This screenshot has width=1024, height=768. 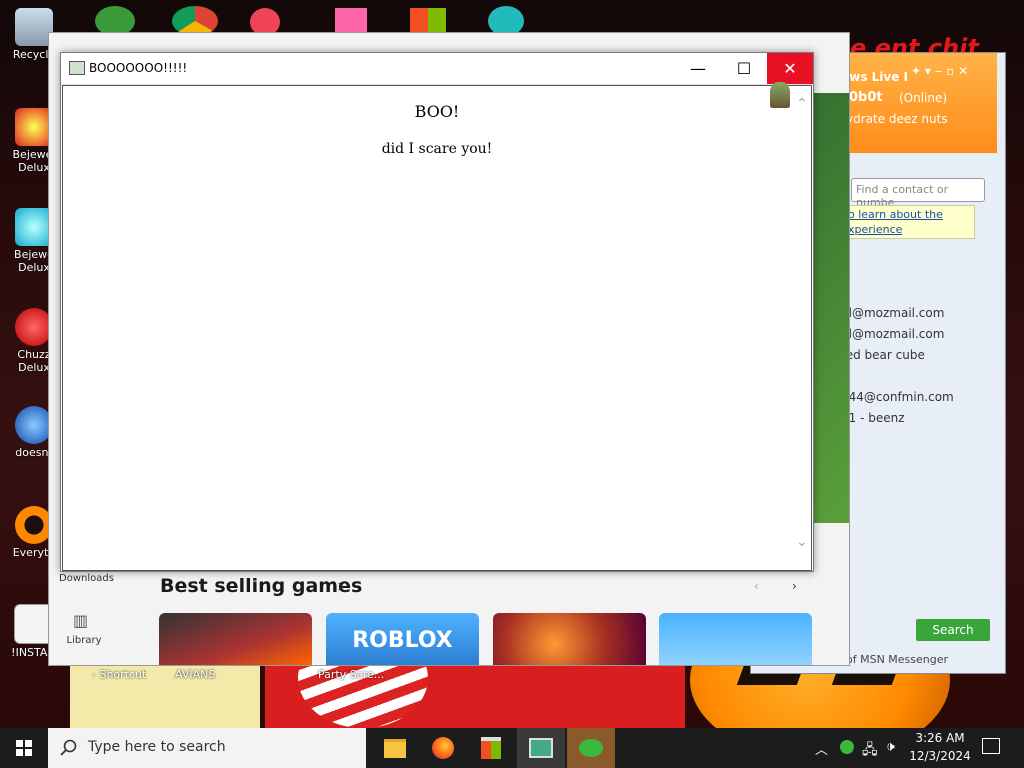 I want to click on network-icon: 🖧, so click(x=870, y=751).